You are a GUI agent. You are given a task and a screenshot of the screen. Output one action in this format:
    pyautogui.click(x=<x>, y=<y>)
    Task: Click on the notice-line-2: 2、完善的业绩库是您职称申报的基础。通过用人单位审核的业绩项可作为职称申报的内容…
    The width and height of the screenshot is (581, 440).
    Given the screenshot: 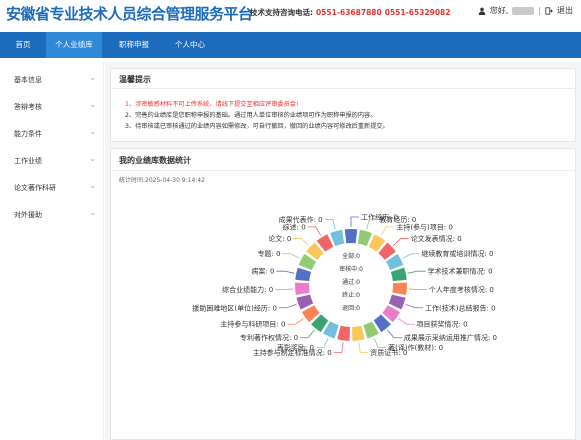 What is the action you would take?
    pyautogui.click(x=251, y=115)
    